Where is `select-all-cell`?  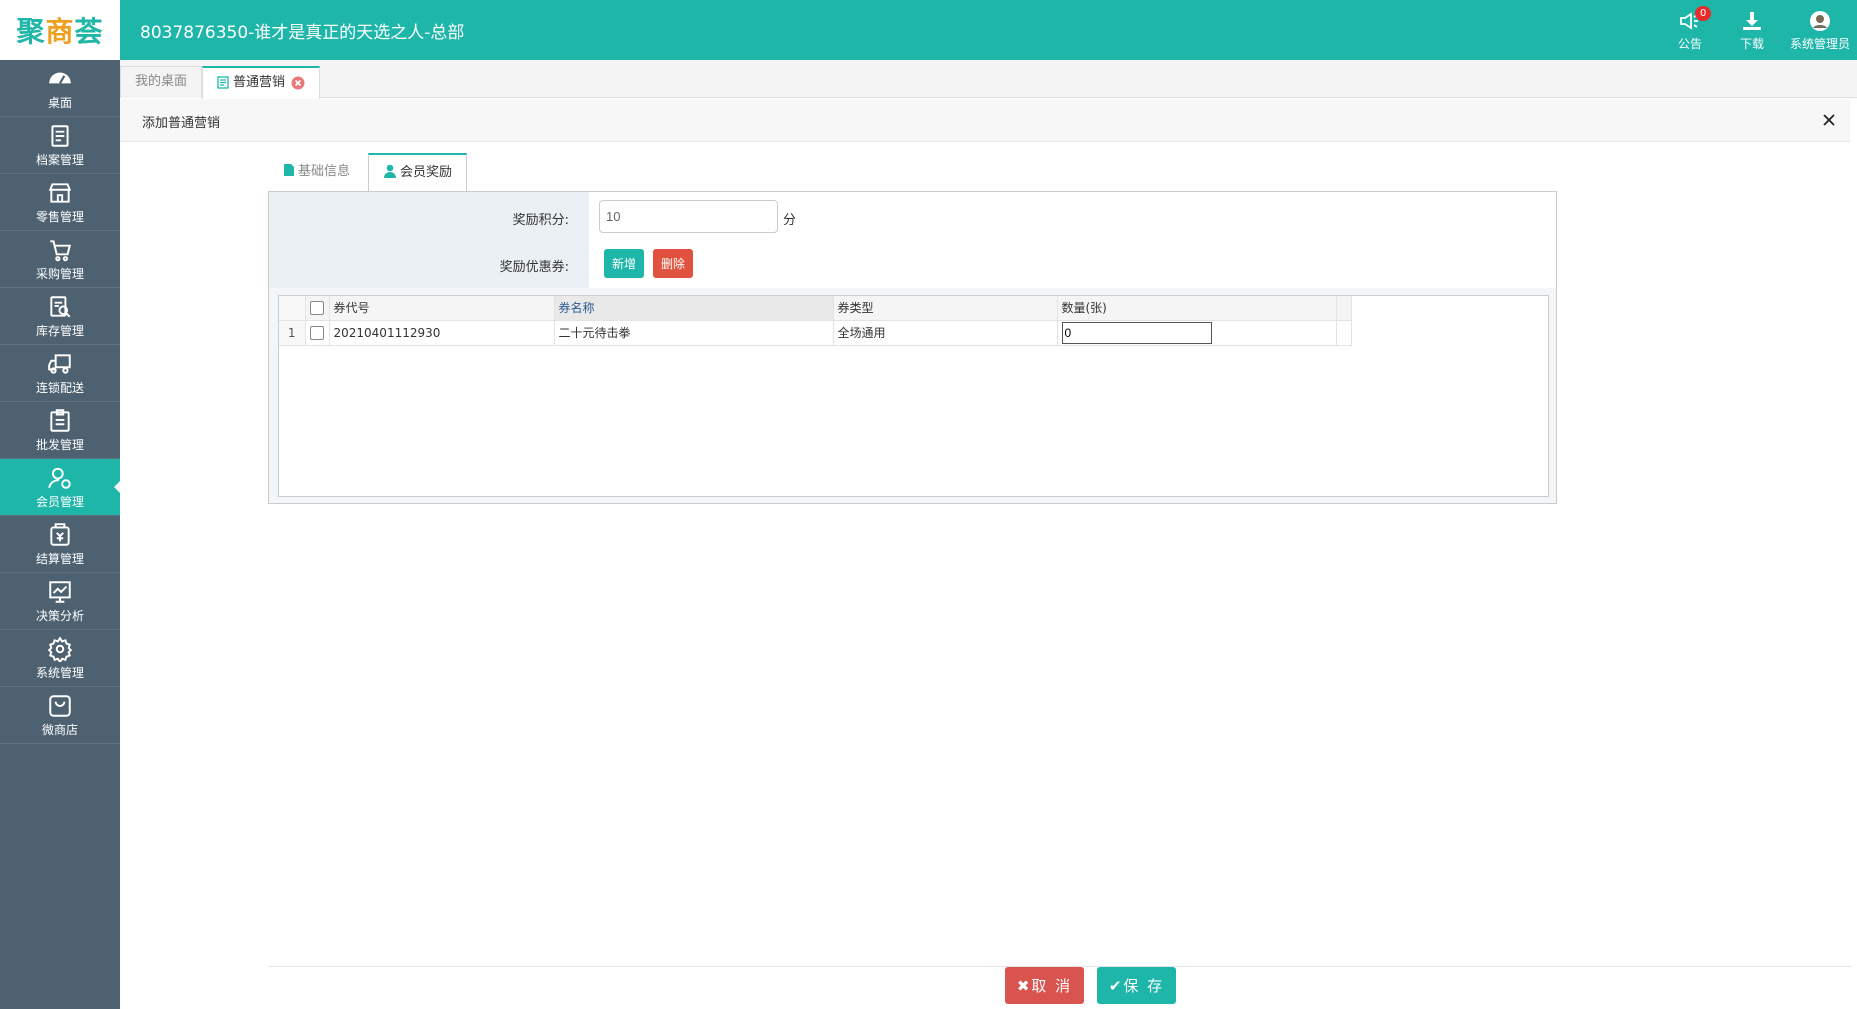 select-all-cell is located at coordinates (317, 308).